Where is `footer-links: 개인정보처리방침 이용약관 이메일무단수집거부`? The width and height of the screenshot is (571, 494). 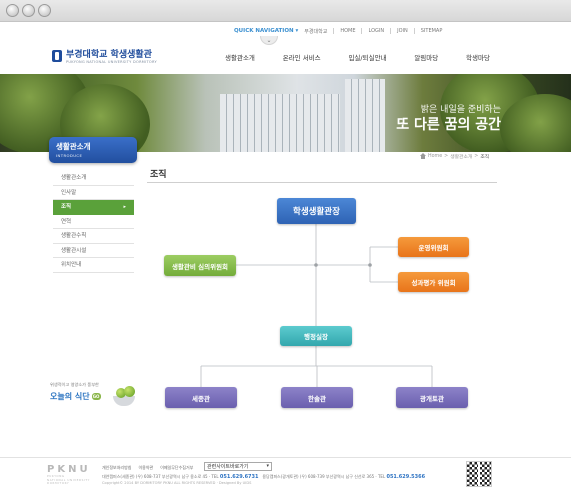 footer-links: 개인정보처리방침 이용약관 이메일무단수집거부 is located at coordinates (147, 468).